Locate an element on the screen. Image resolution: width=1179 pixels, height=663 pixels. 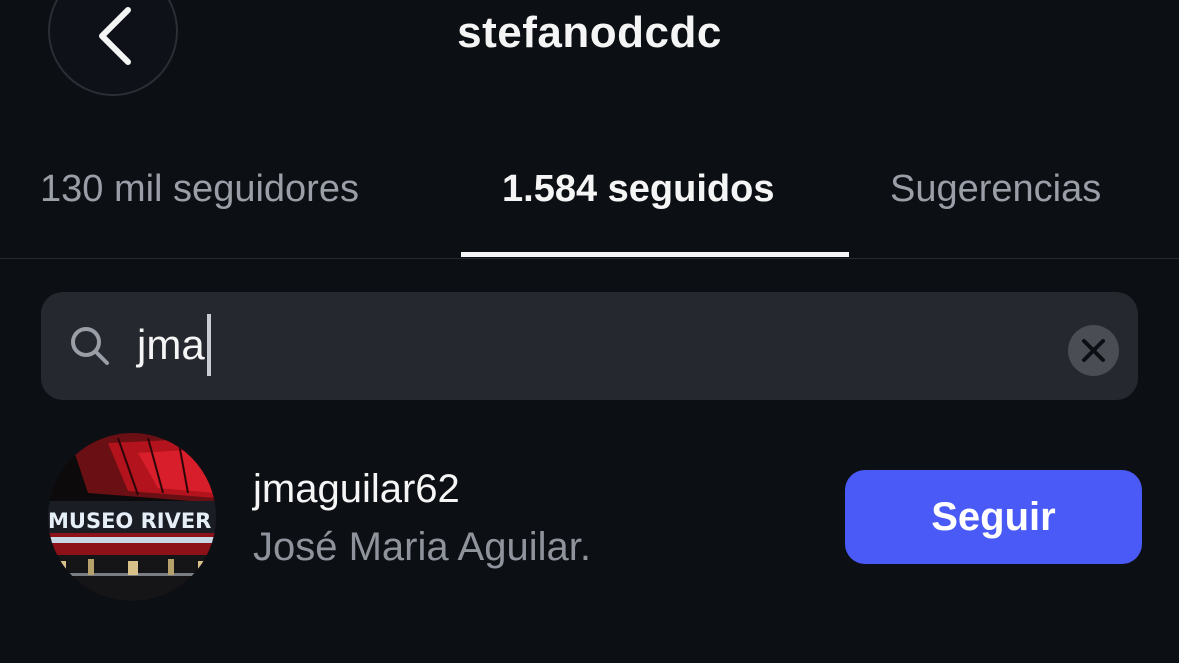
search-input-value: jma is located at coordinates (171, 344).